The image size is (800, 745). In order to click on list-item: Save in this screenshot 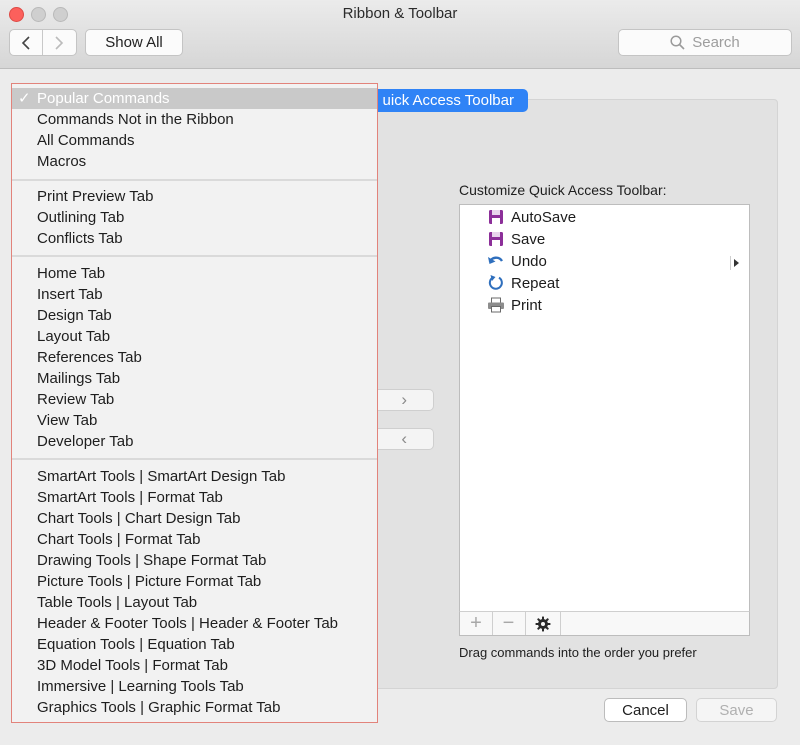, I will do `click(516, 239)`.